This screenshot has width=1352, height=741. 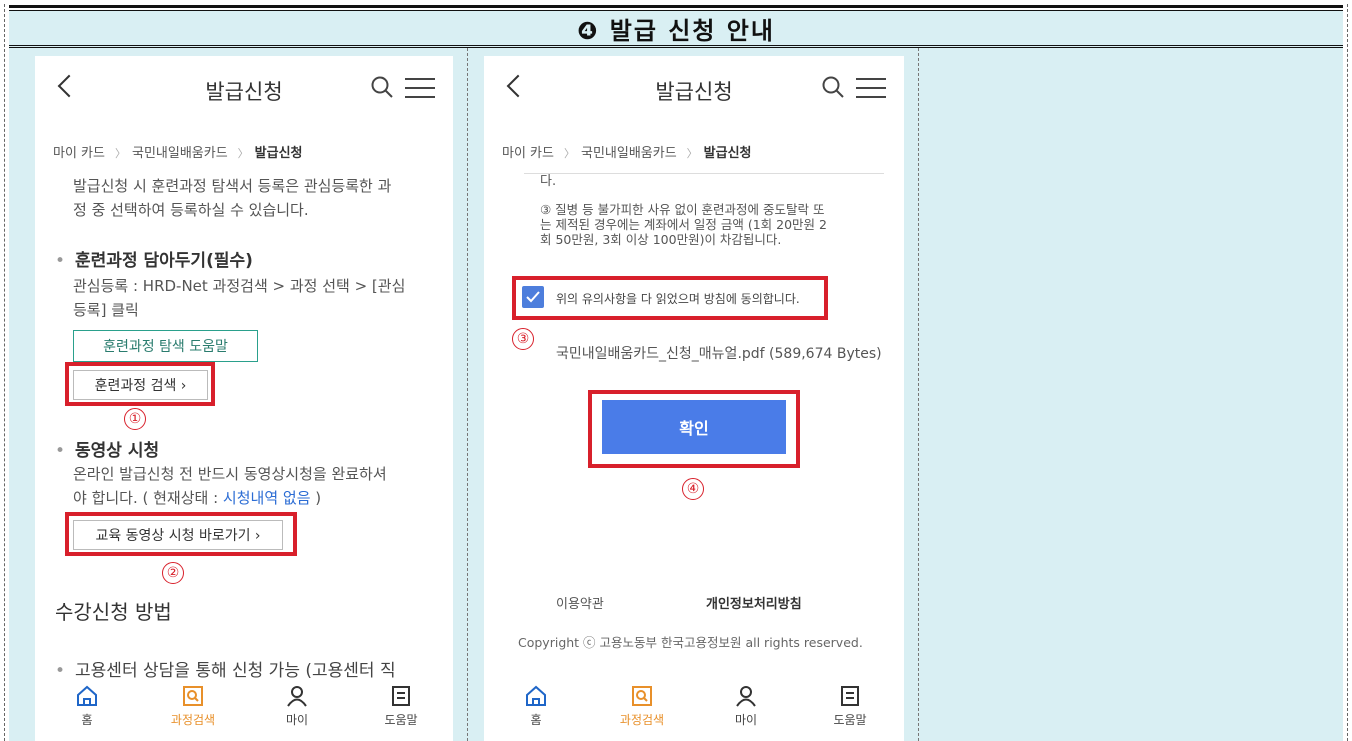 I want to click on divider, so click(x=704, y=173).